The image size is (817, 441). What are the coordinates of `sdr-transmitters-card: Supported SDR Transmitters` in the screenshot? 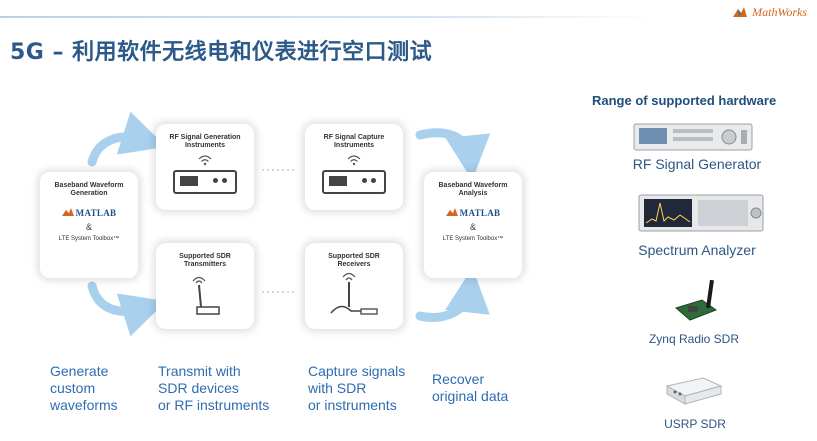 It's located at (205, 286).